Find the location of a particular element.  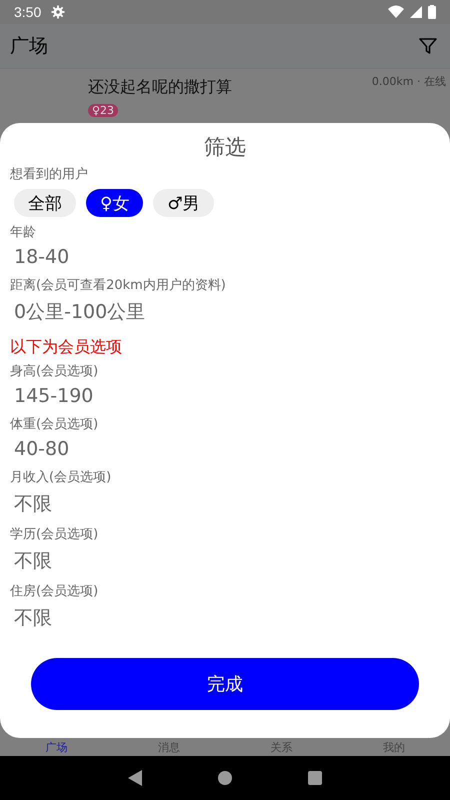

done-button: 完成 is located at coordinates (225, 684).